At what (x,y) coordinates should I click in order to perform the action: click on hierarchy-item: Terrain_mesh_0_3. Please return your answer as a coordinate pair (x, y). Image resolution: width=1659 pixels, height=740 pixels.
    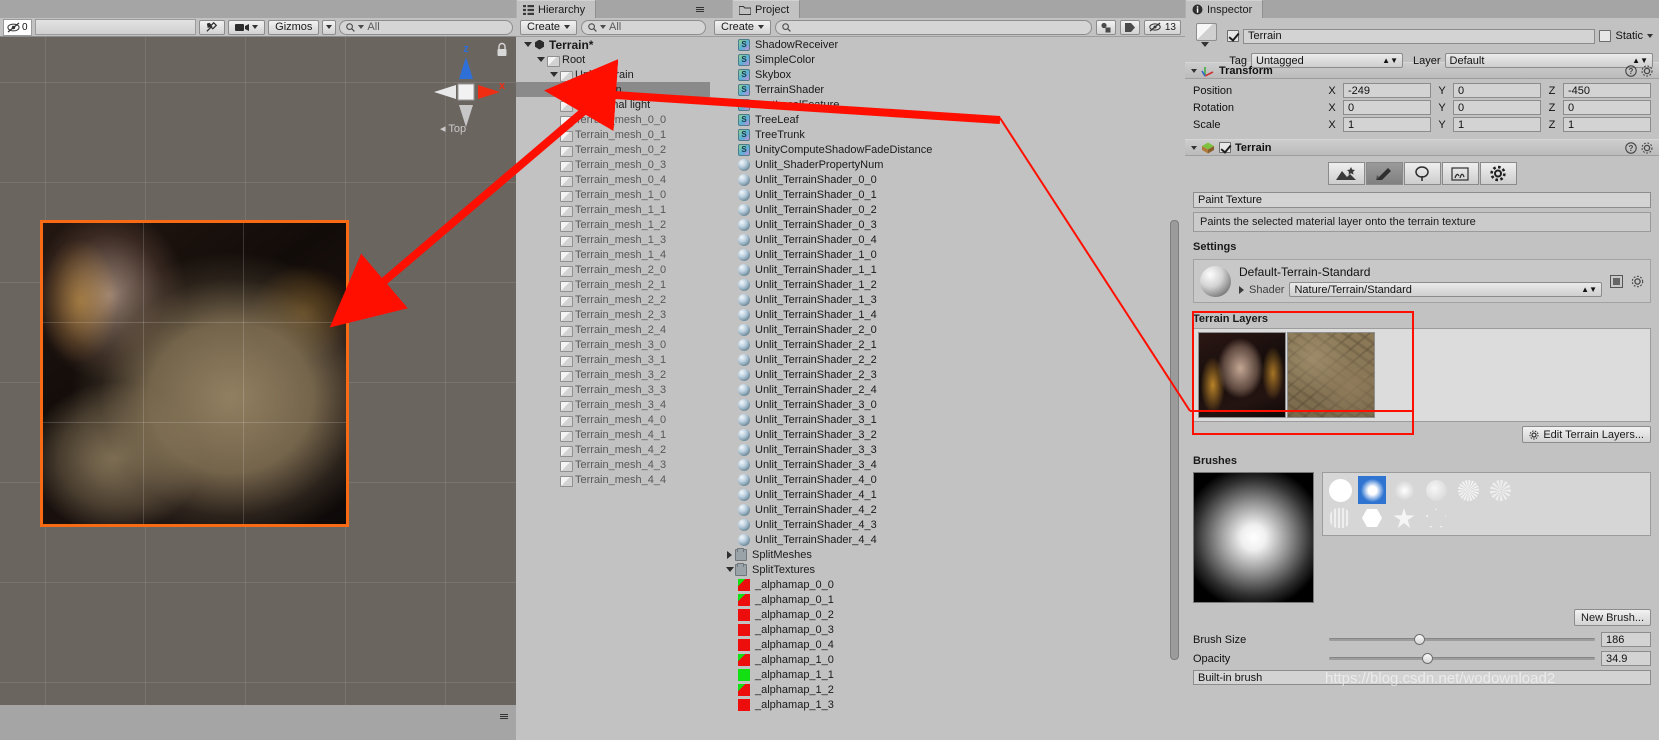
    Looking at the image, I should click on (613, 164).